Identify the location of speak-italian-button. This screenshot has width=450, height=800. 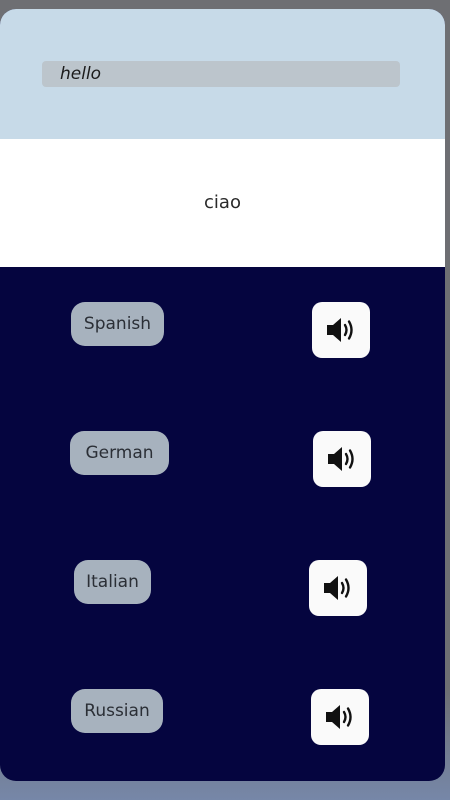
(338, 588).